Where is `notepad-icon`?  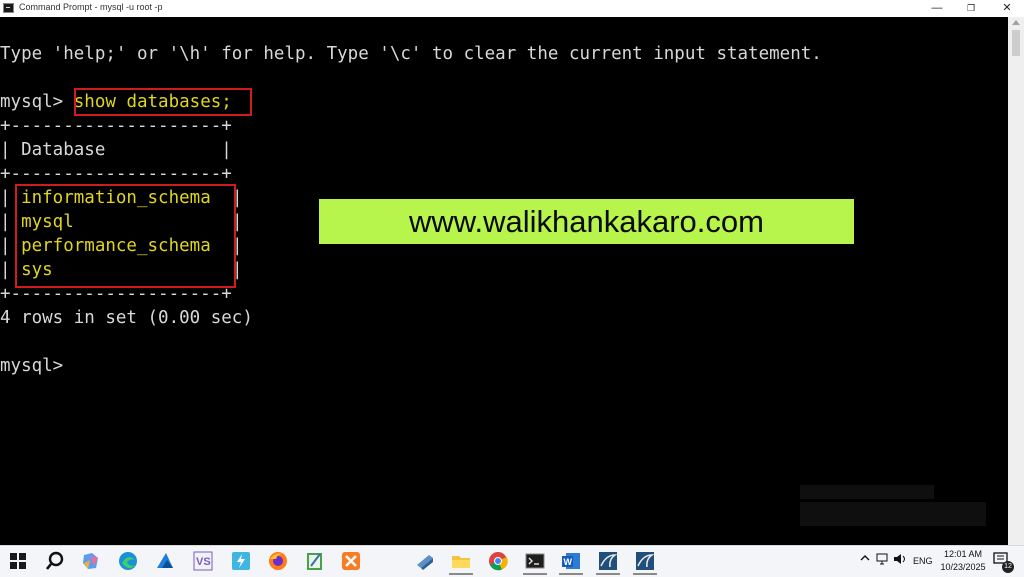
notepad-icon is located at coordinates (315, 561).